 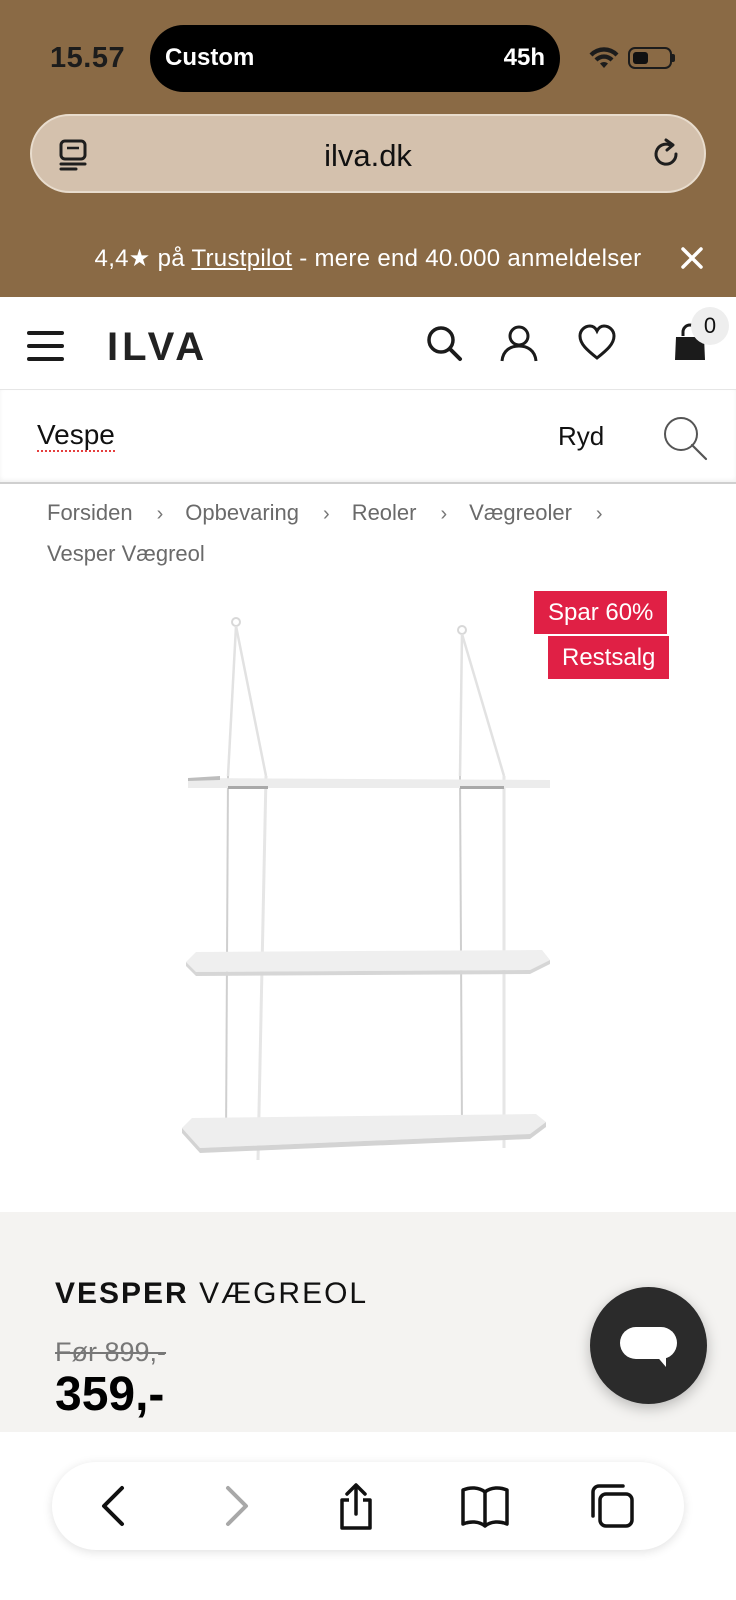 I want to click on book-icon, so click(x=485, y=1506).